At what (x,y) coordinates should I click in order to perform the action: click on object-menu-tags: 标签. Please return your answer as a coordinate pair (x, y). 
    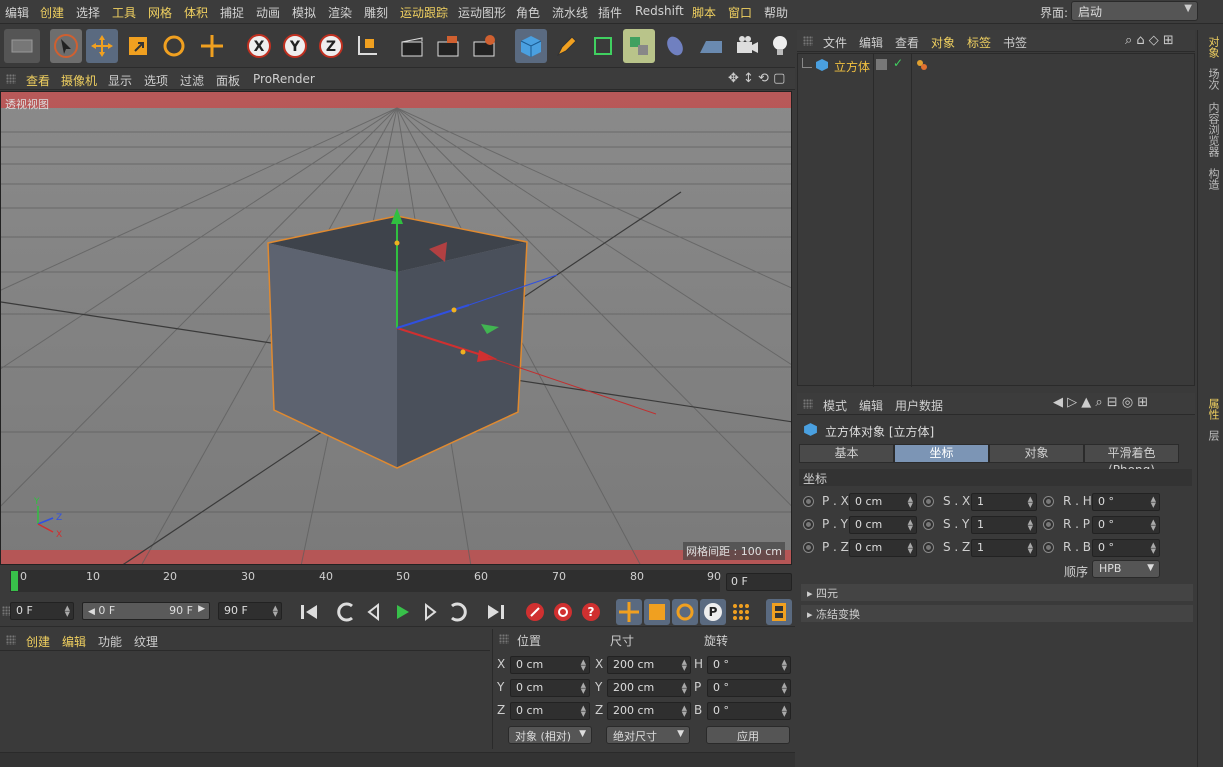
    Looking at the image, I should click on (979, 42).